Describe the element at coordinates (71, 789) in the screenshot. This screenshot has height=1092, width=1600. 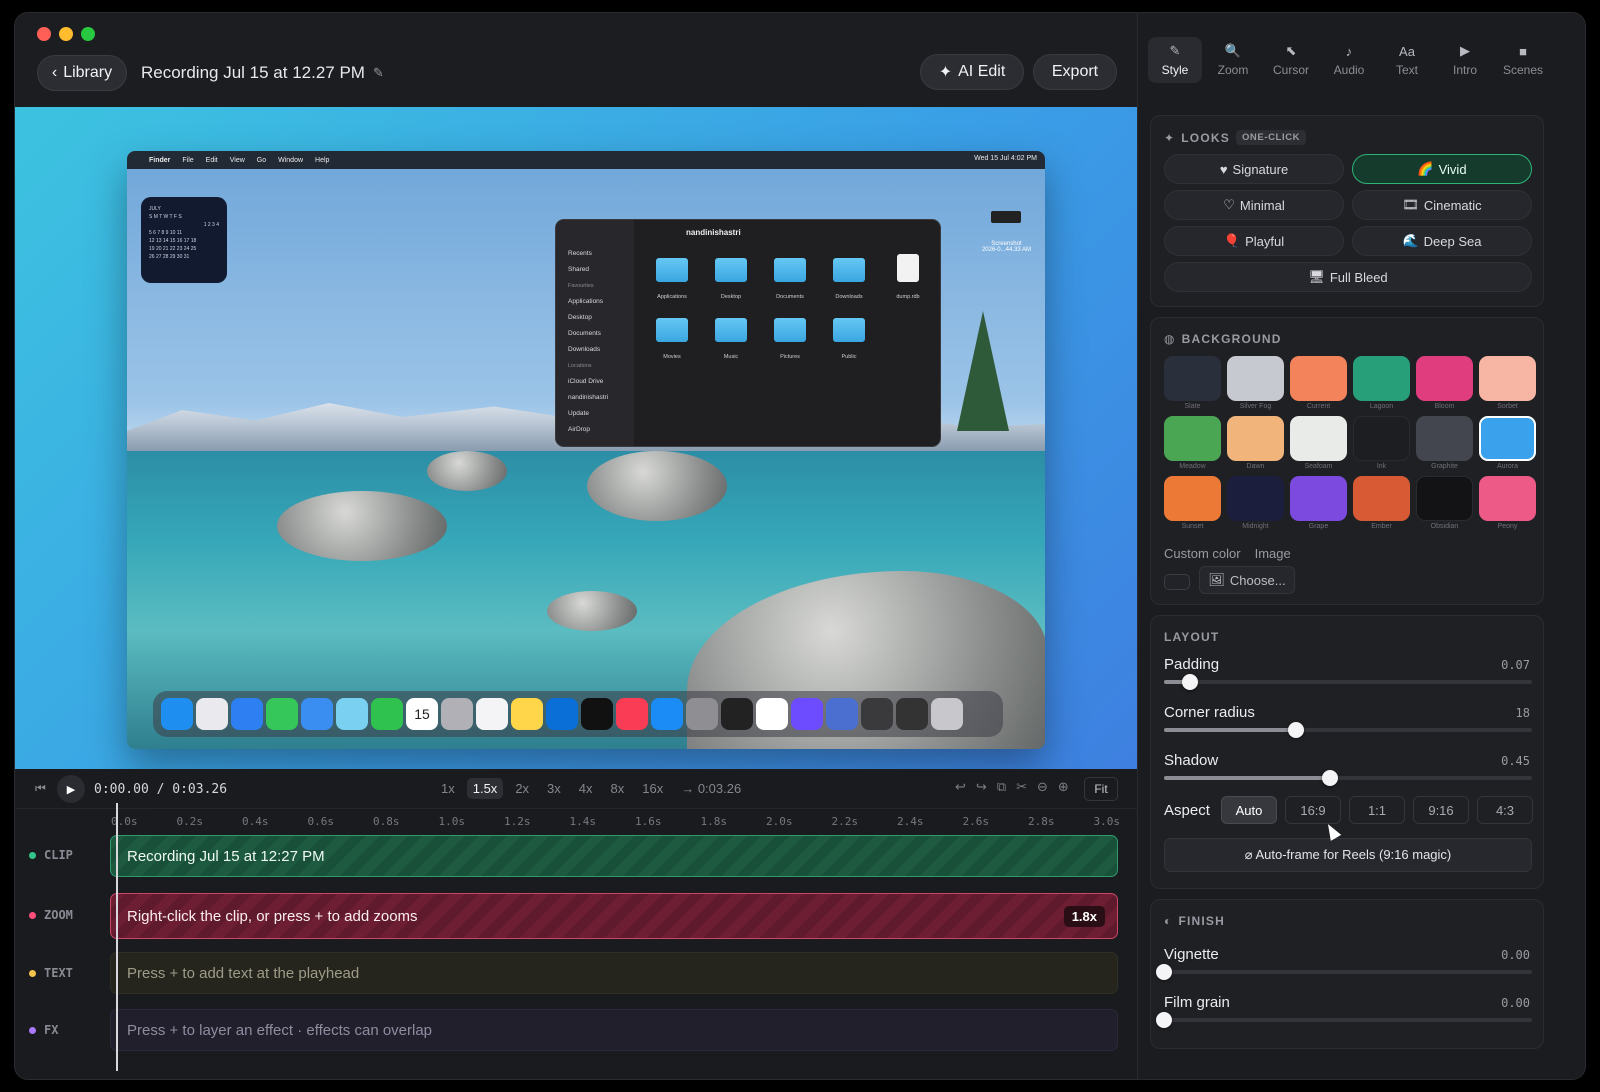
I see `play-button: ▶` at that location.